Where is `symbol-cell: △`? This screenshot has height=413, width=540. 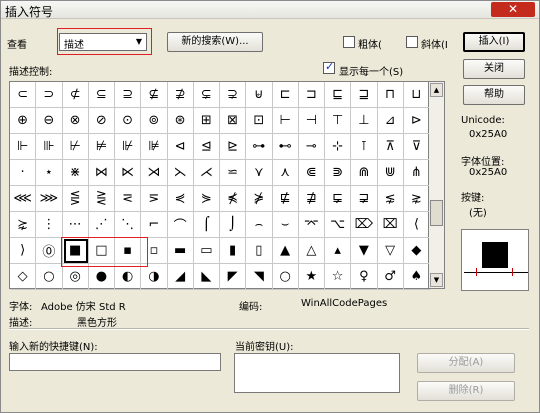 symbol-cell: △ is located at coordinates (311, 251).